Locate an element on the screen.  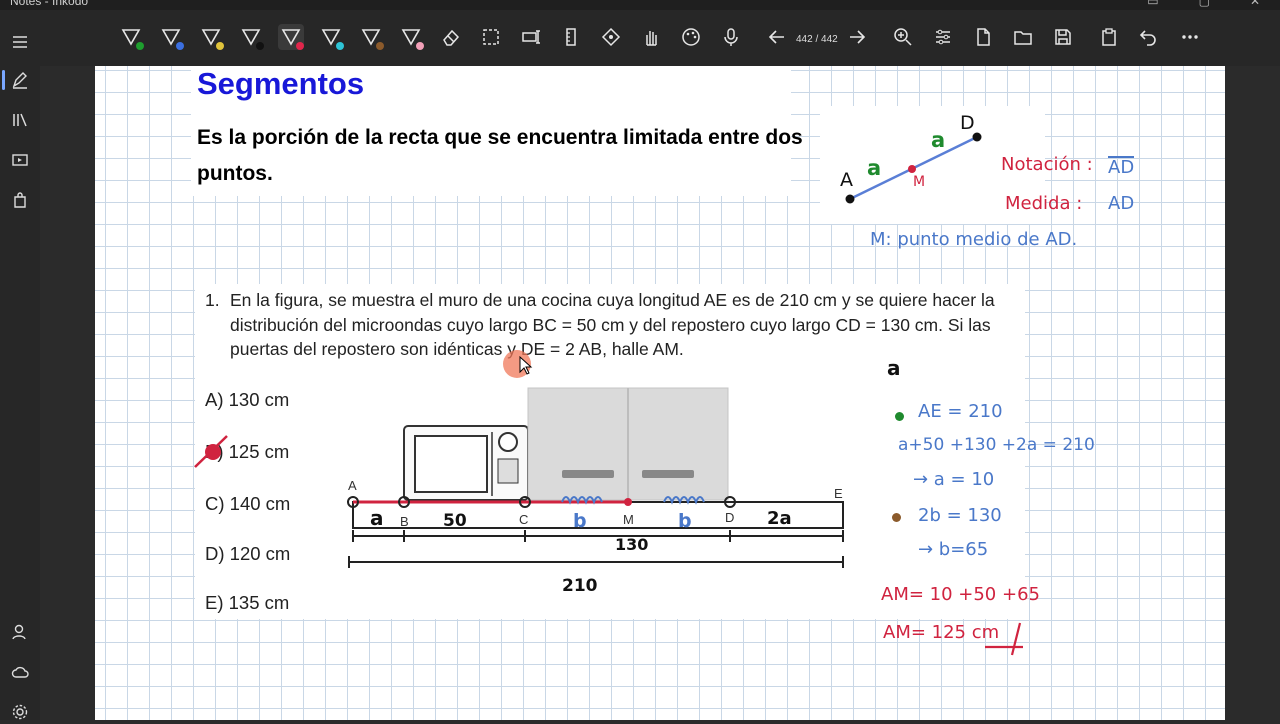
answer-strike is located at coordinates (211, 451).